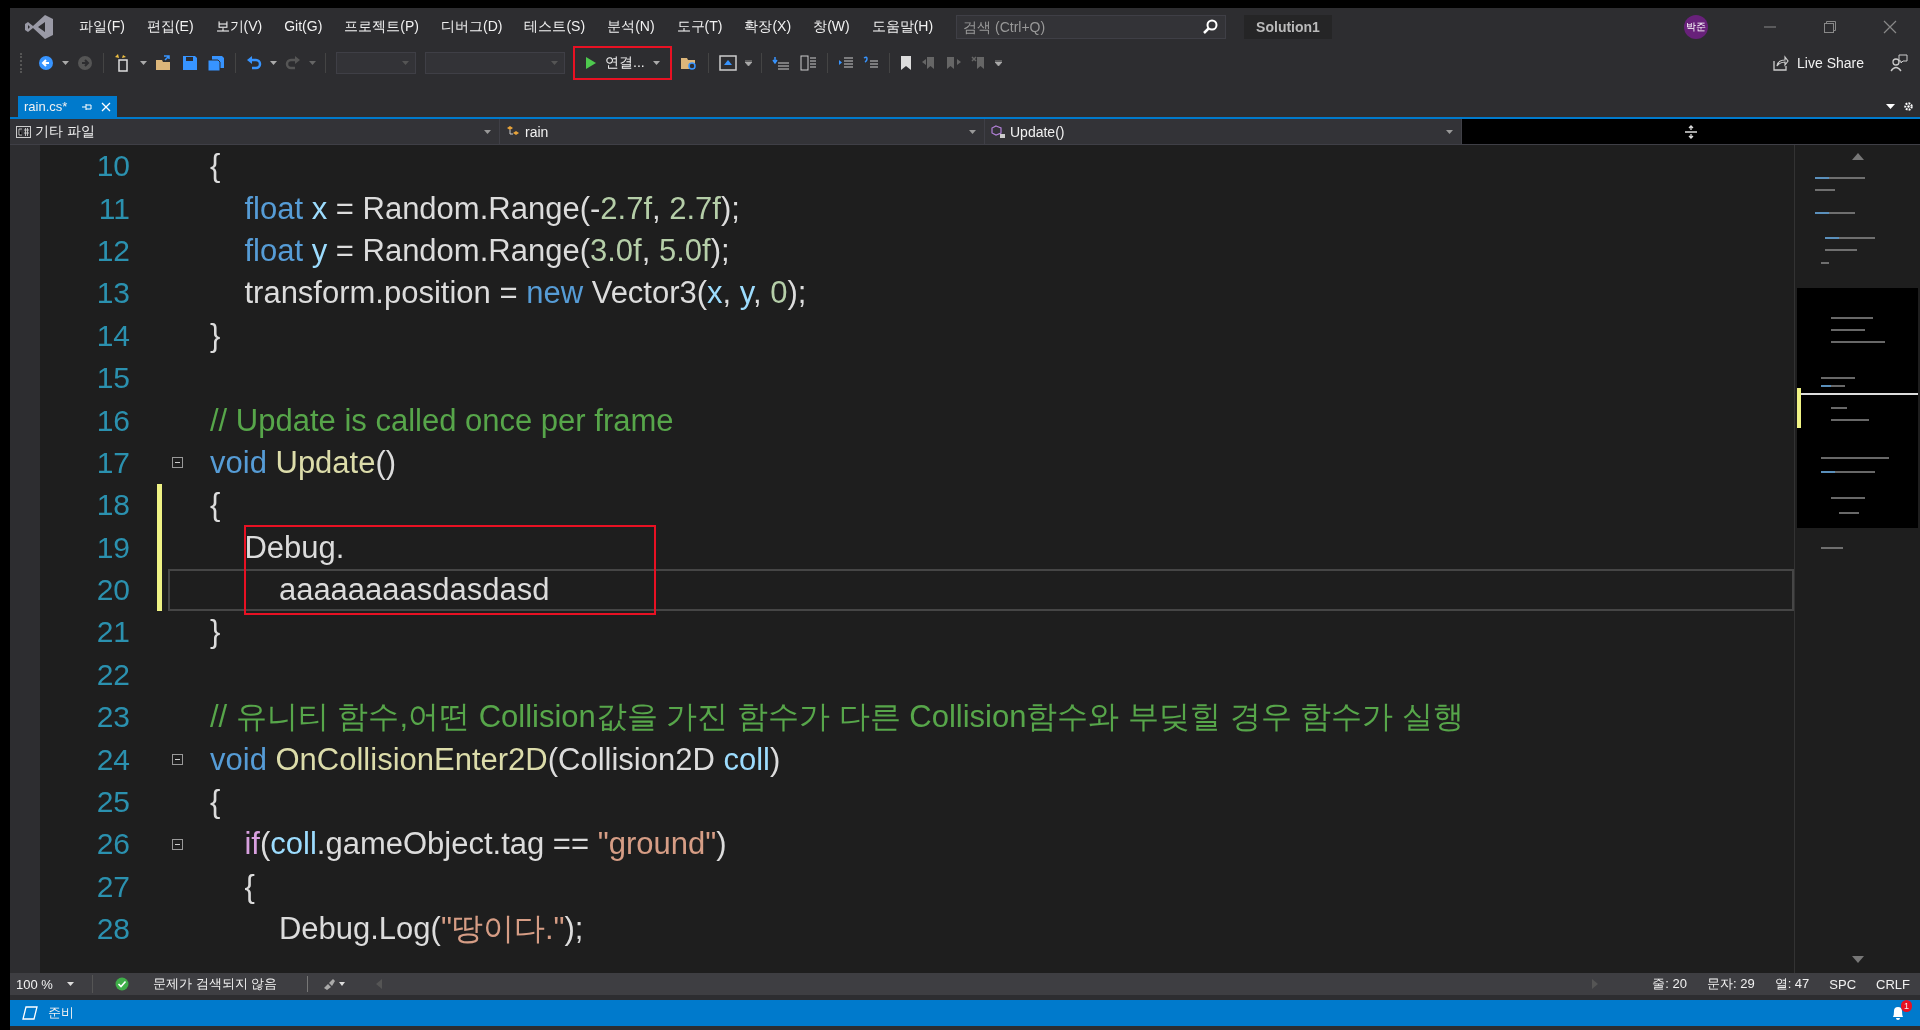 The width and height of the screenshot is (1920, 1030). What do you see at coordinates (1288, 27) in the screenshot?
I see `solution-name: Solution1` at bounding box center [1288, 27].